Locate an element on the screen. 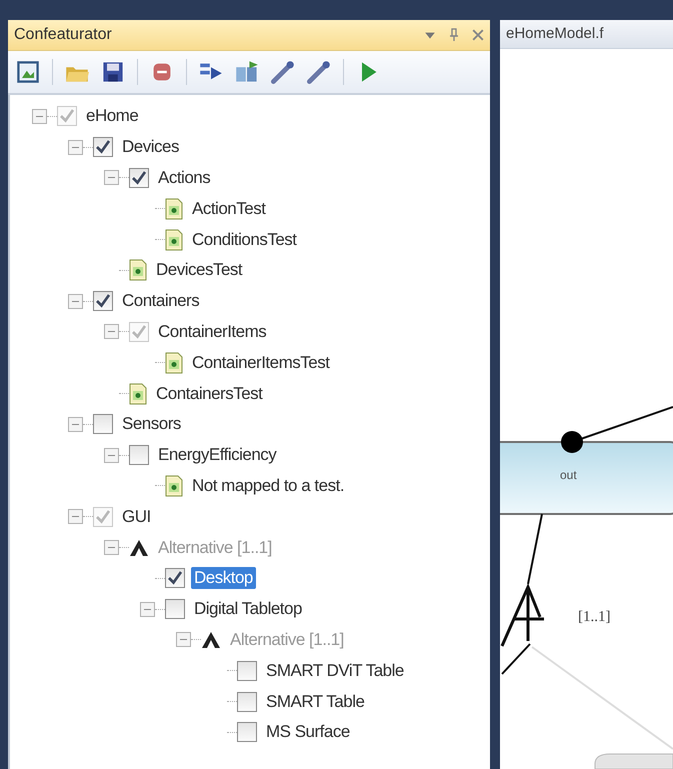 Image resolution: width=673 pixels, height=769 pixels. documents-icon is located at coordinates (247, 72).